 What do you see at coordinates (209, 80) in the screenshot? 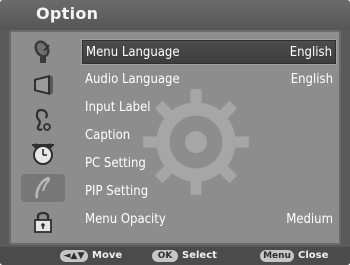
I see `menu-item-audio-language: Audio Language English` at bounding box center [209, 80].